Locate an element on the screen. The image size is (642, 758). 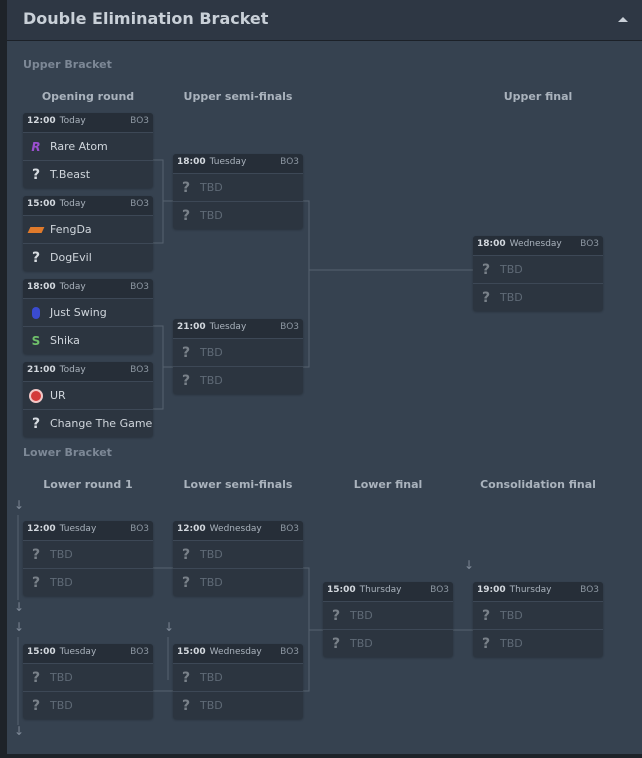
match-header: 18:00 Wednesday BO3 is located at coordinates (538, 245).